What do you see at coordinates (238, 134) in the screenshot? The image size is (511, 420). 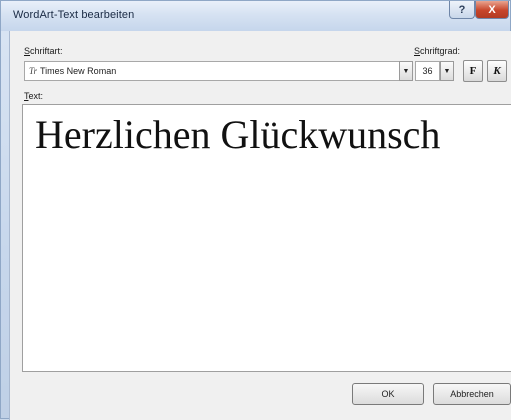 I see `text-value: Herzlichen Glückwunsch` at bounding box center [238, 134].